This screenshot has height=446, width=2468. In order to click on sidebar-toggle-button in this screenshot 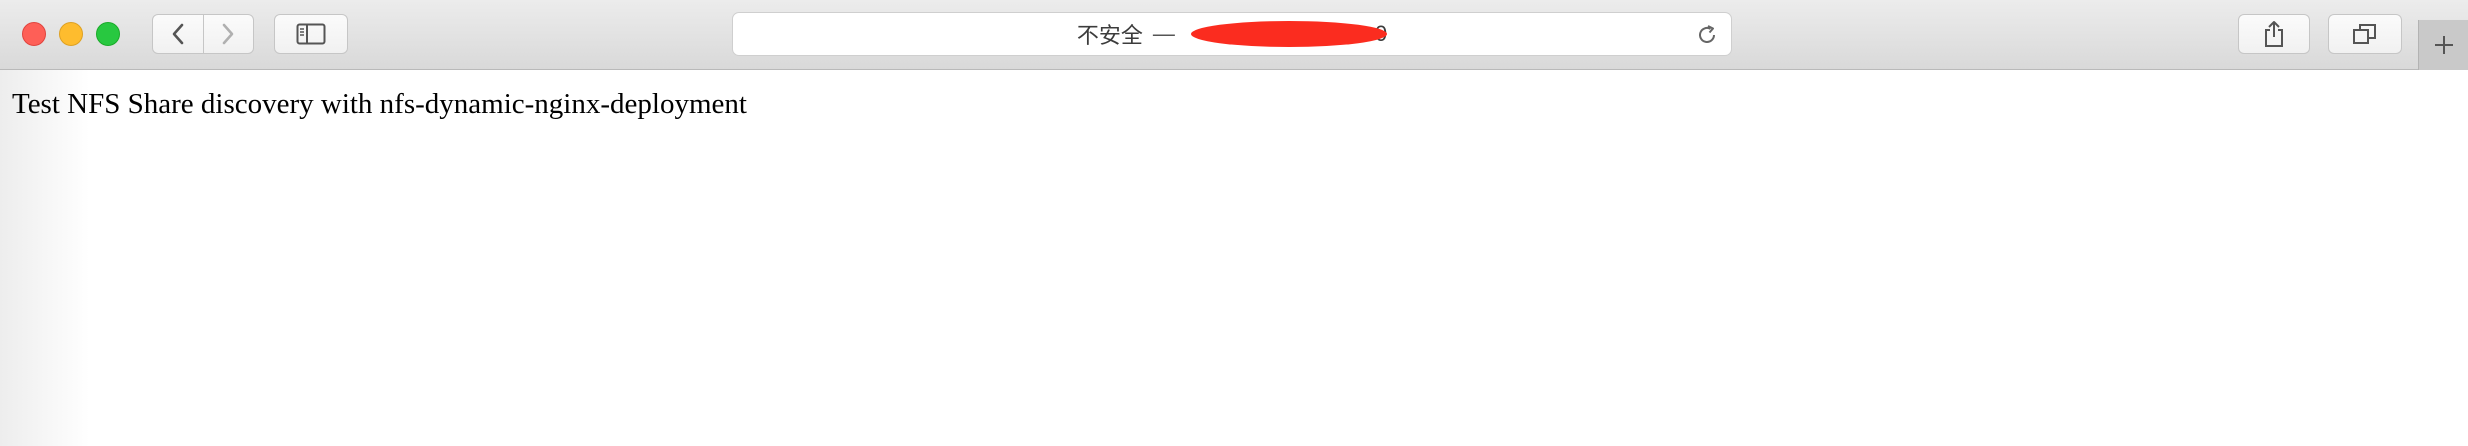, I will do `click(311, 34)`.